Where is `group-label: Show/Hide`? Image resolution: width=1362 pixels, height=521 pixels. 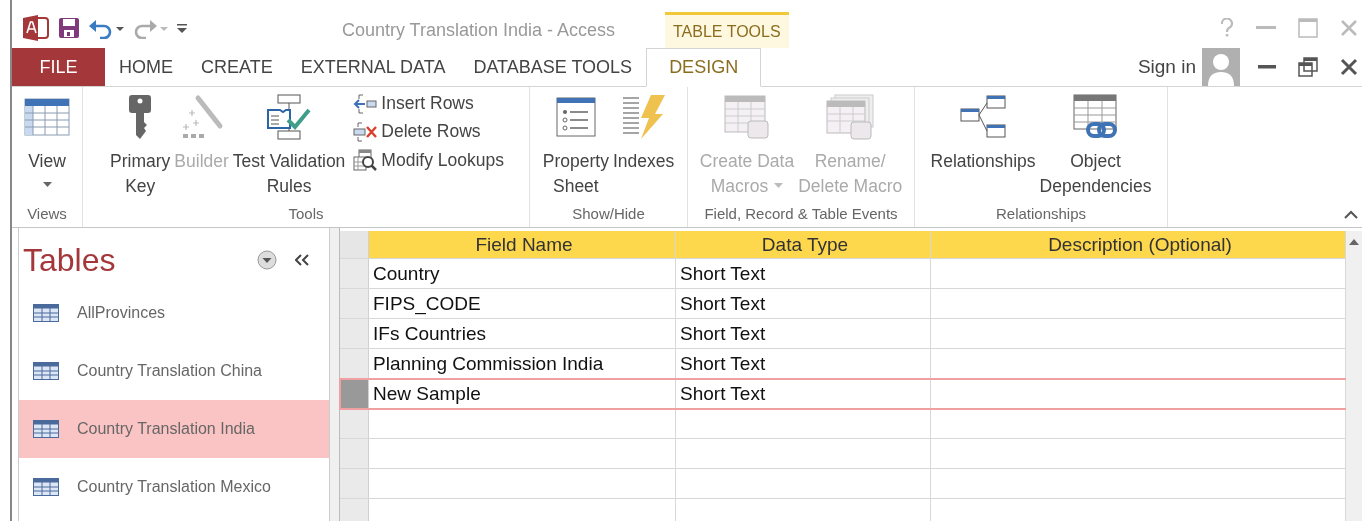 group-label: Show/Hide is located at coordinates (608, 214).